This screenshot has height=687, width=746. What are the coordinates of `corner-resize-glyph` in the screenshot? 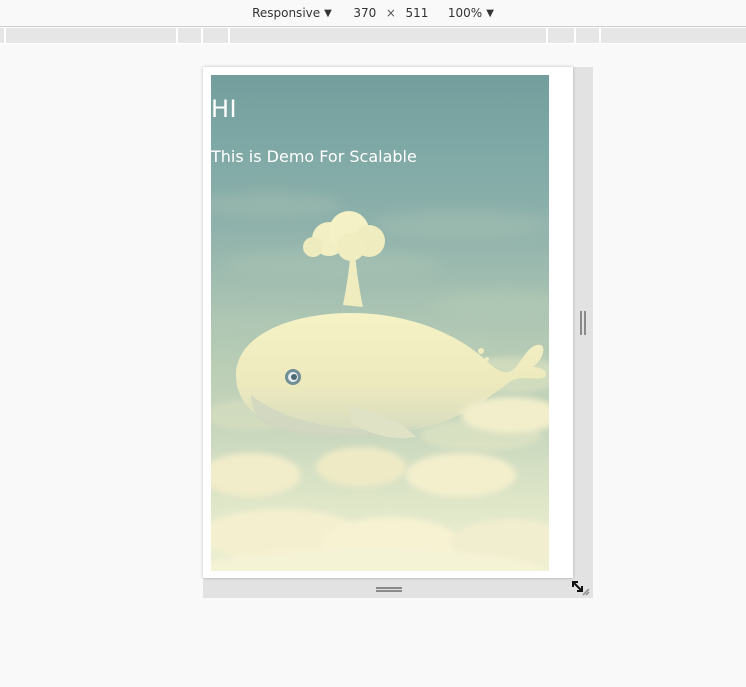 It's located at (581, 588).